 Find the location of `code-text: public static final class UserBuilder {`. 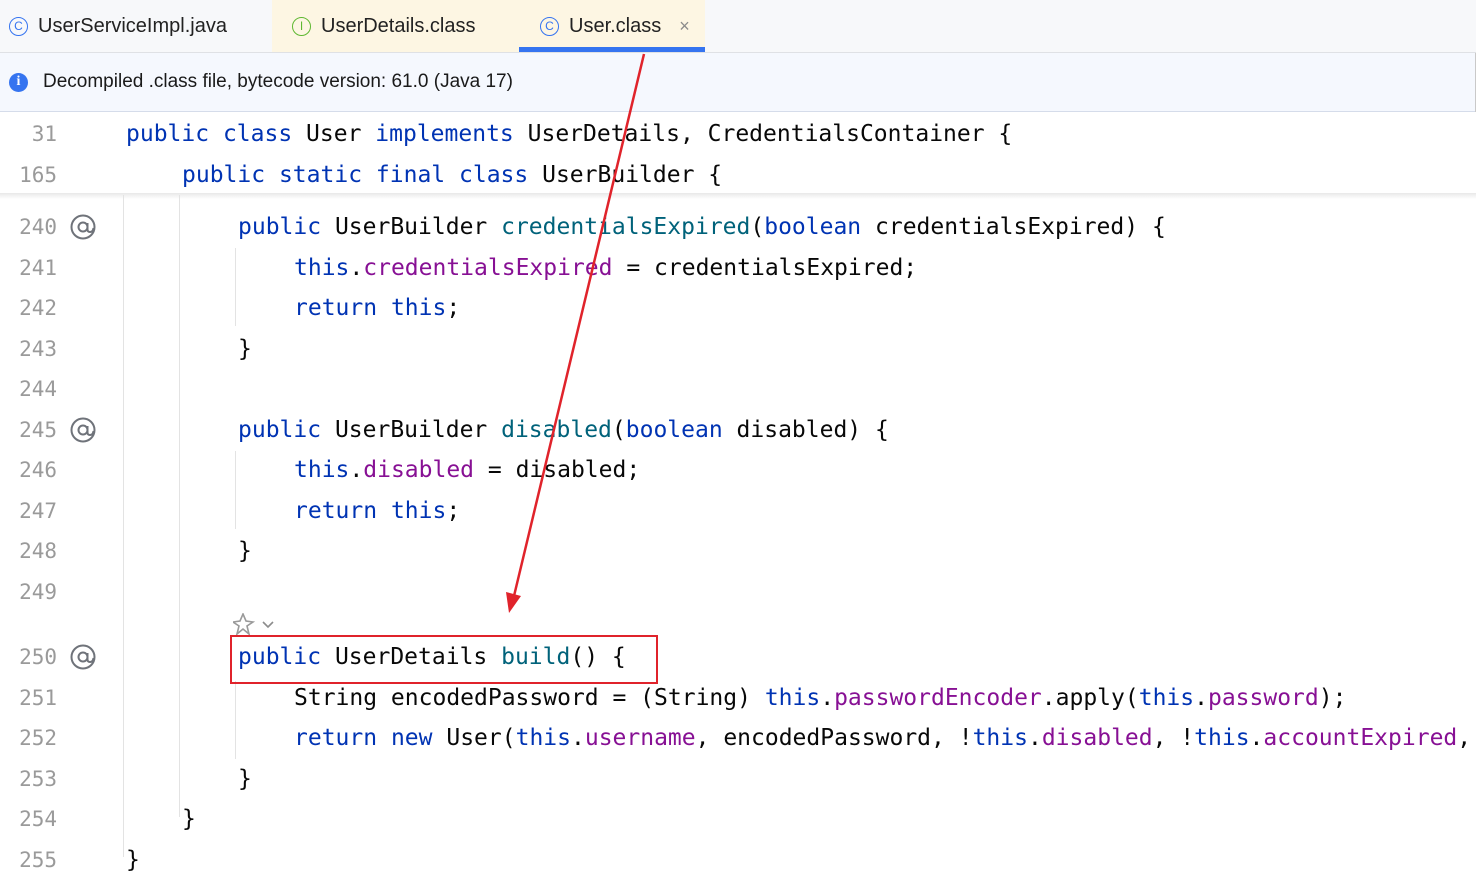

code-text: public static final class UserBuilder { is located at coordinates (452, 175).